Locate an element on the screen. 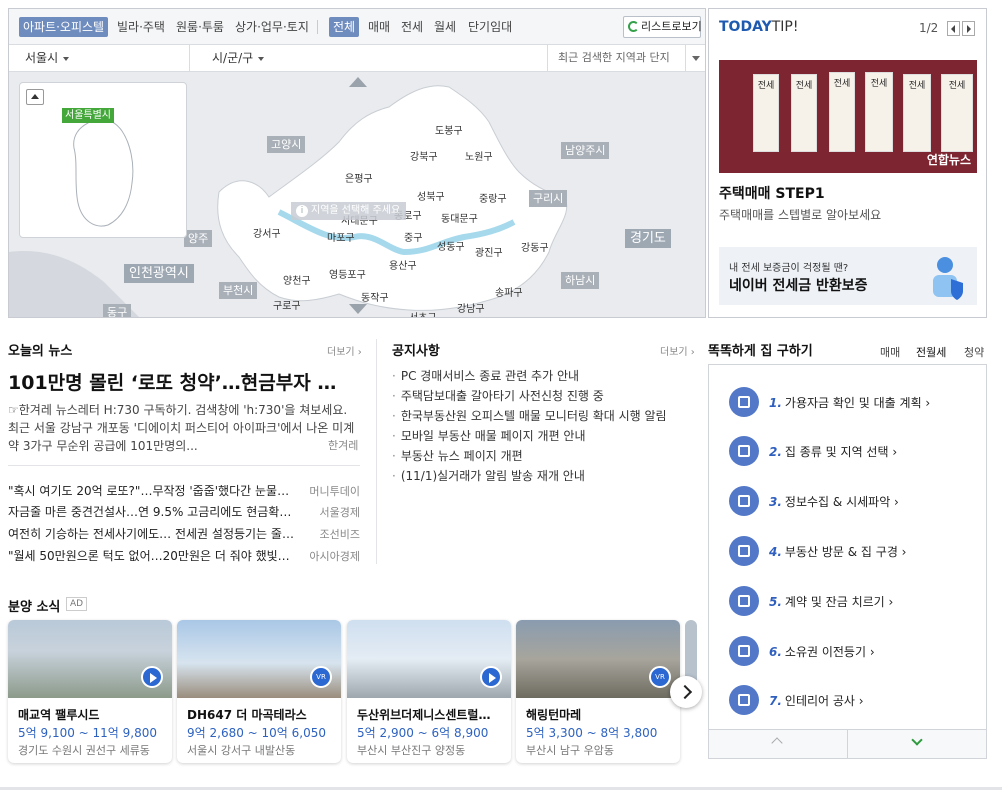 Image resolution: width=1002 pixels, height=790 pixels. district-seongbuk: 성북구 is located at coordinates (431, 195).